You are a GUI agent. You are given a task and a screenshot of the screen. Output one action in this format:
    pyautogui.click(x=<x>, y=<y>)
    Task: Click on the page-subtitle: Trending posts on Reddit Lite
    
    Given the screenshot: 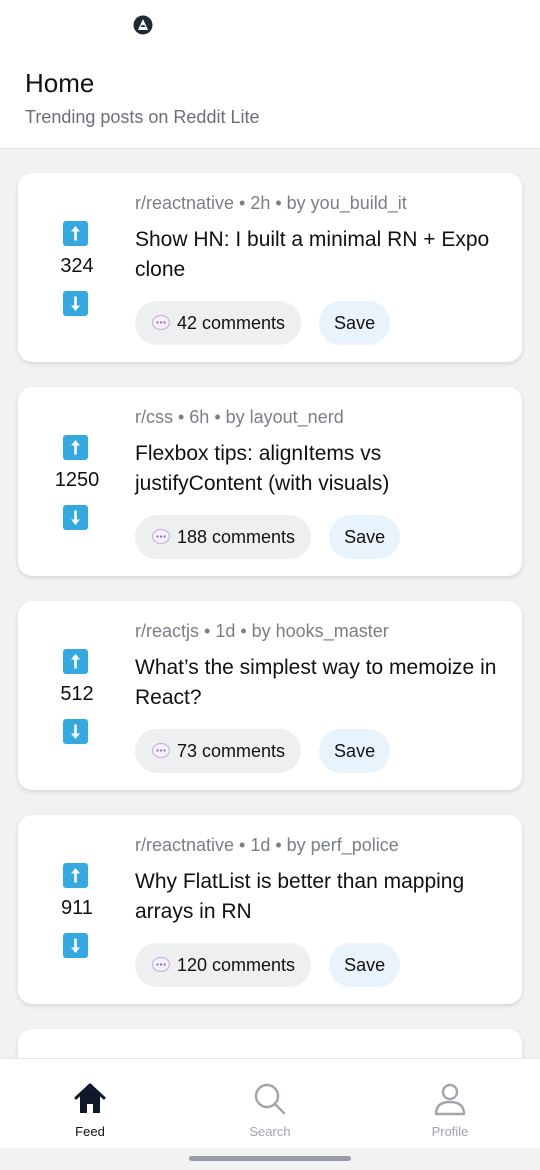 What is the action you would take?
    pyautogui.click(x=142, y=117)
    